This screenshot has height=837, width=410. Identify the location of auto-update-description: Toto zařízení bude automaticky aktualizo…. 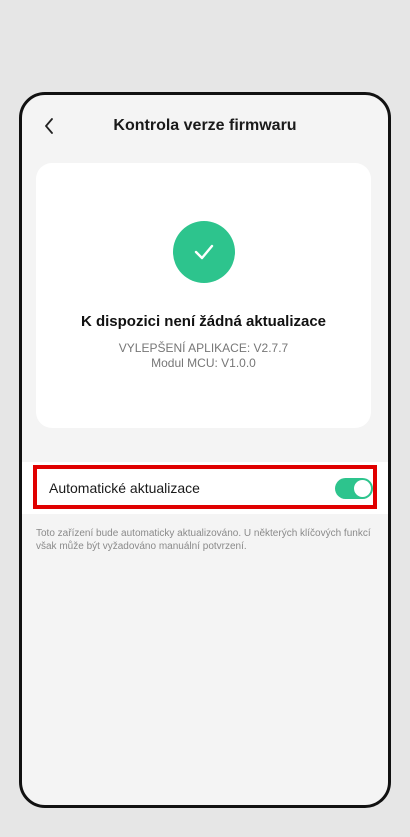
(203, 540).